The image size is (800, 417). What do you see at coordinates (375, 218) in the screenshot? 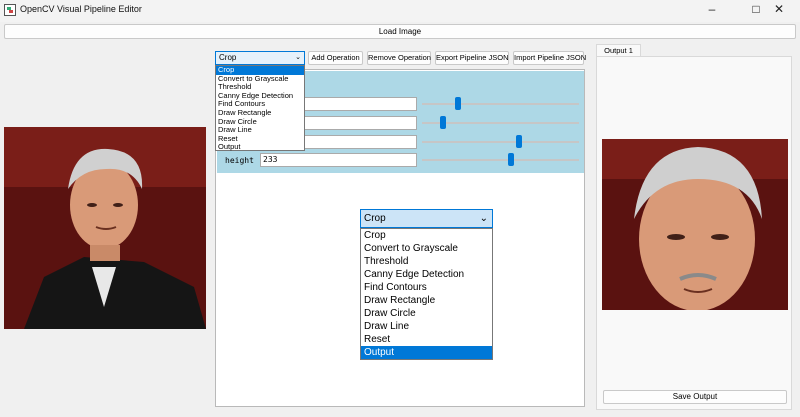
I see `pipeline-step-value: Crop` at bounding box center [375, 218].